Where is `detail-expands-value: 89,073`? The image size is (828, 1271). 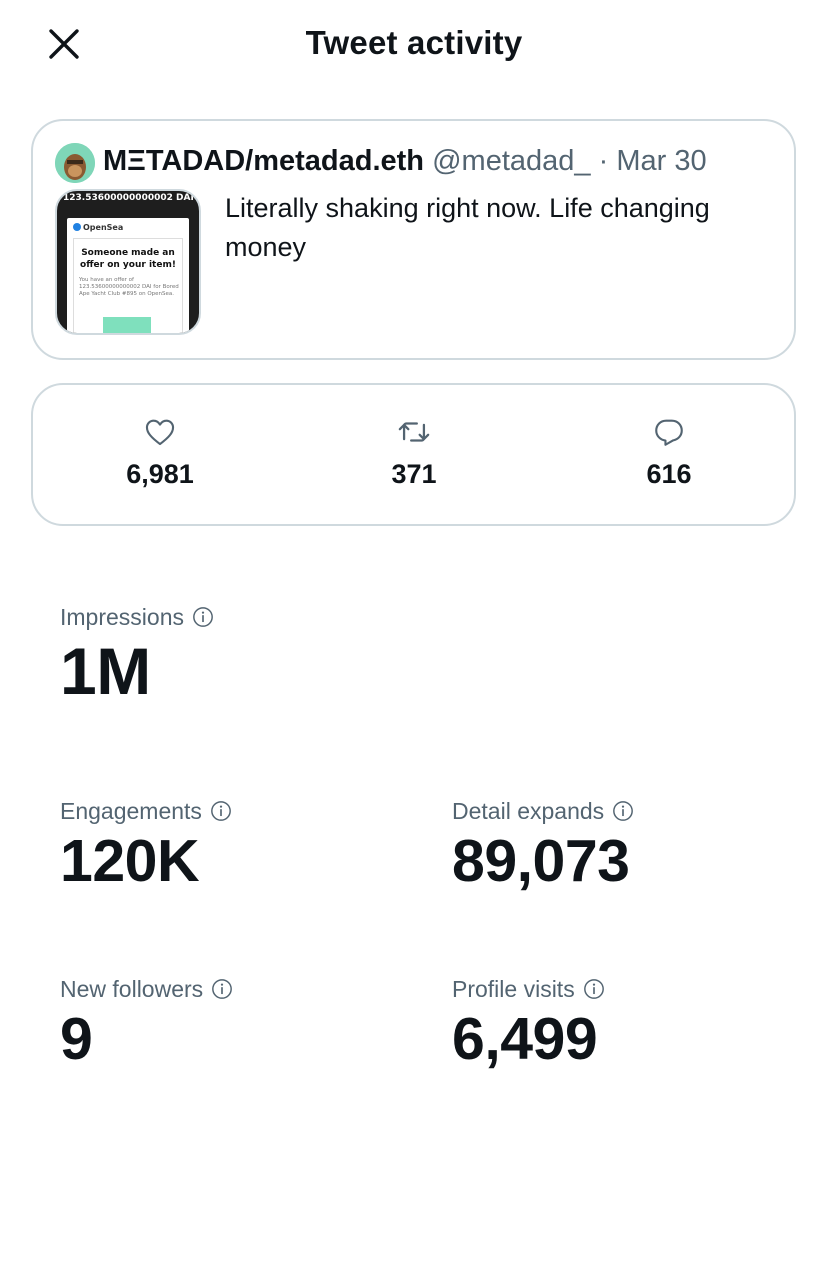 detail-expands-value: 89,073 is located at coordinates (541, 861).